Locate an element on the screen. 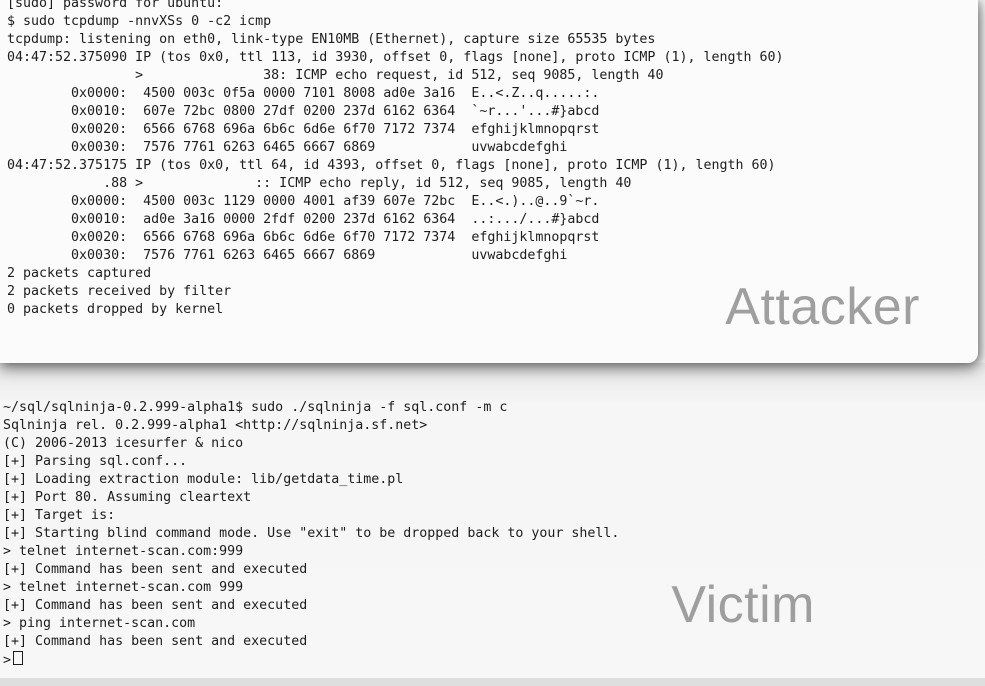 The height and width of the screenshot is (686, 985). terminal-prompt-line: > is located at coordinates (311, 660).